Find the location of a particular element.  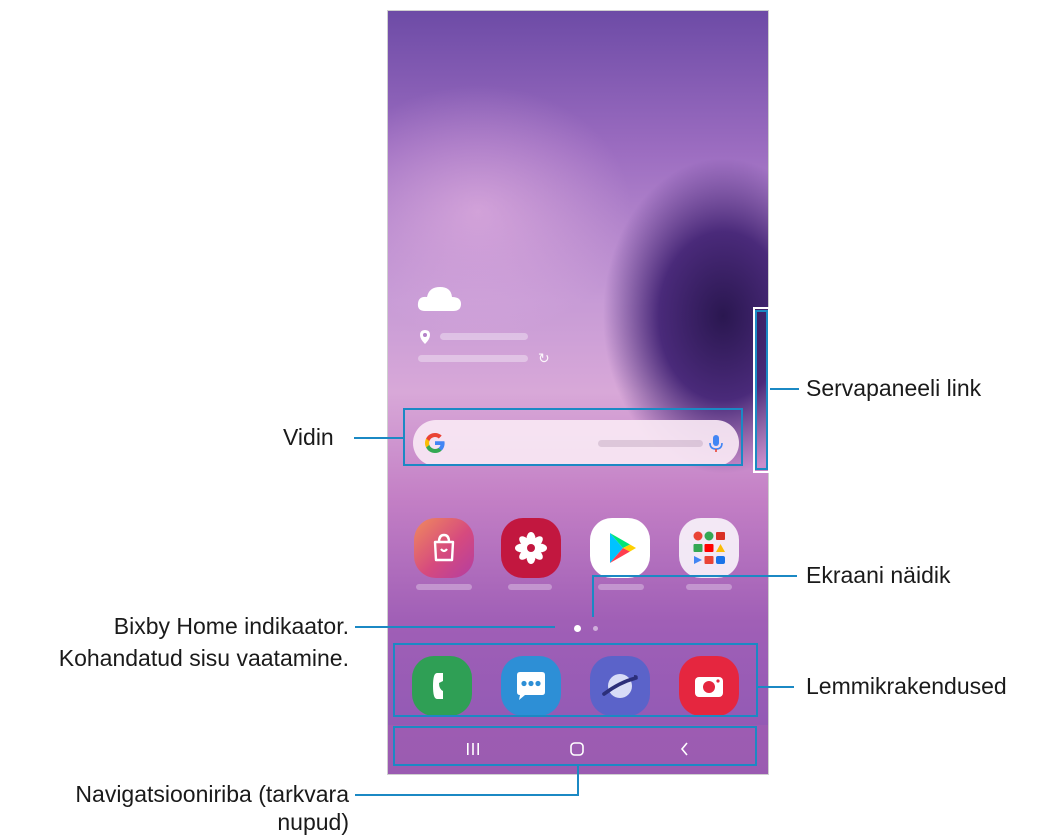

app-folder-icon is located at coordinates (709, 547).